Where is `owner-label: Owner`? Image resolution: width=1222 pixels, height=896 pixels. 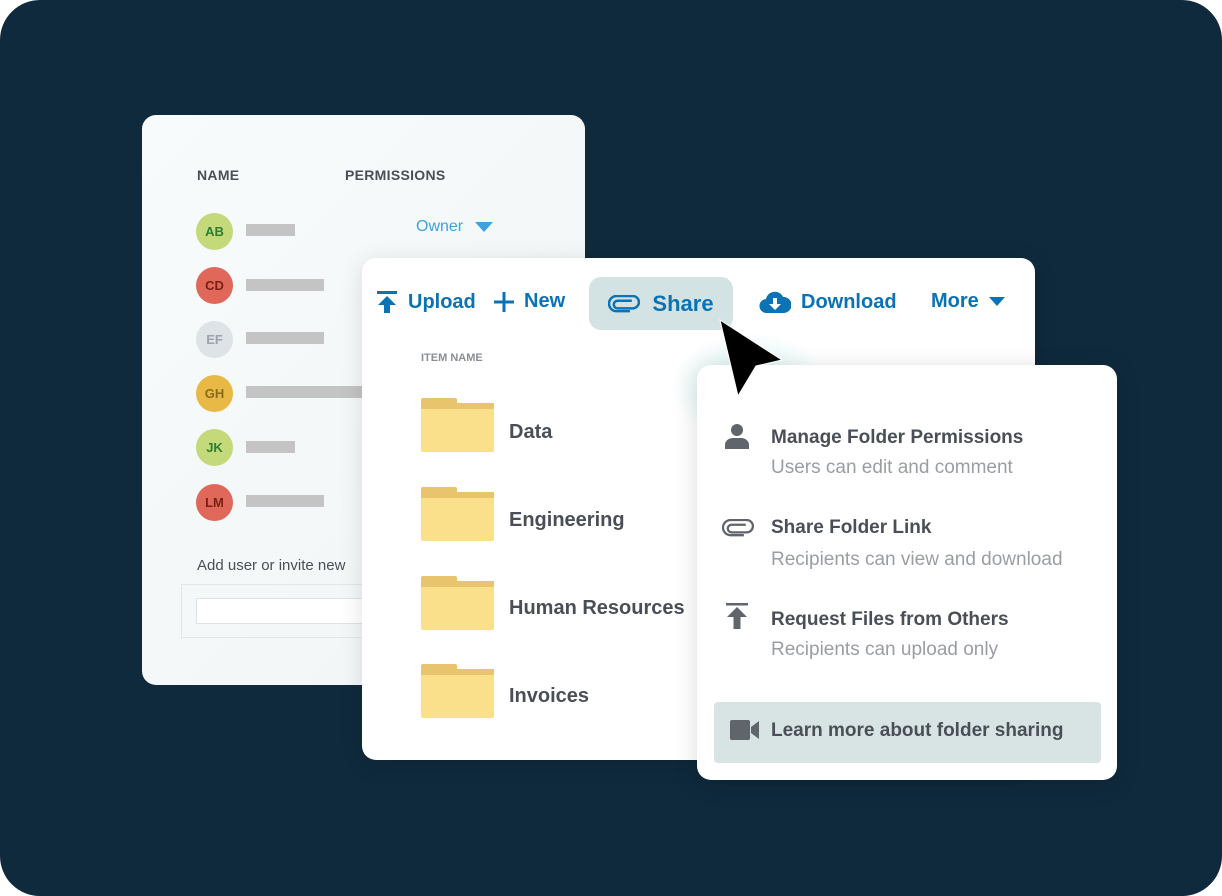
owner-label: Owner is located at coordinates (440, 226).